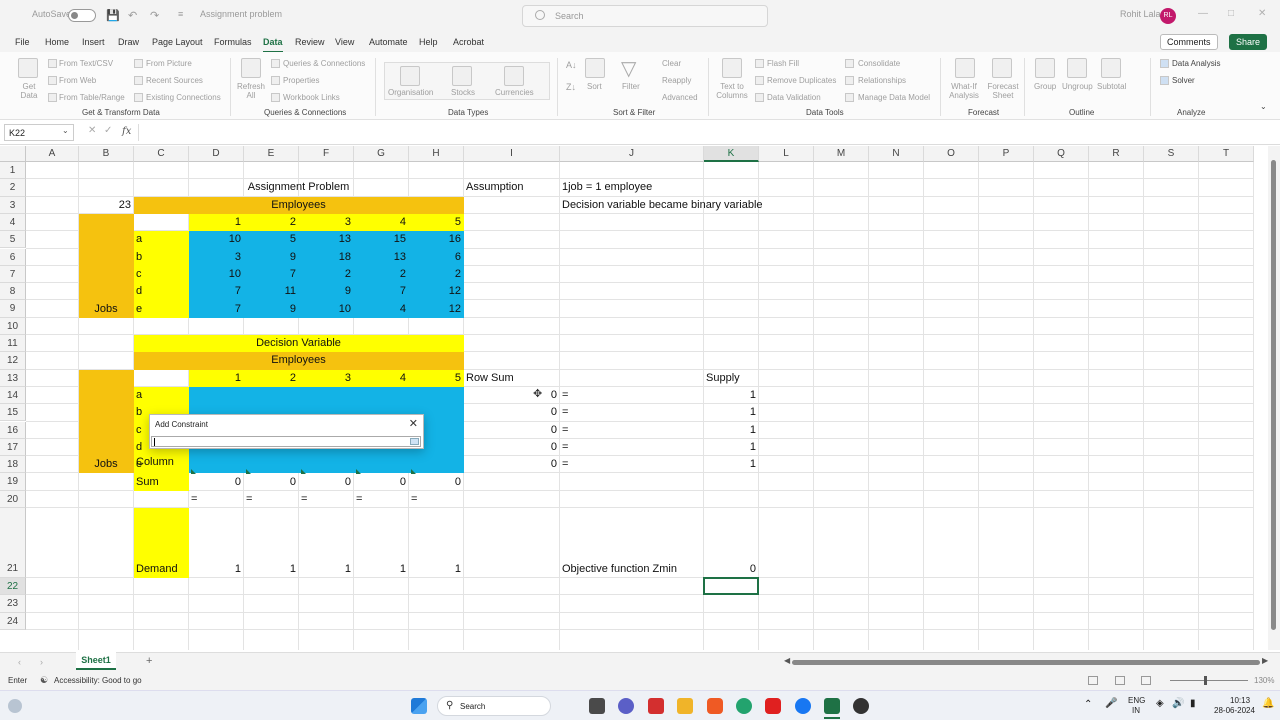 This screenshot has width=1280, height=720. Describe the element at coordinates (216, 274) in the screenshot. I see `cost-cell: 10` at that location.